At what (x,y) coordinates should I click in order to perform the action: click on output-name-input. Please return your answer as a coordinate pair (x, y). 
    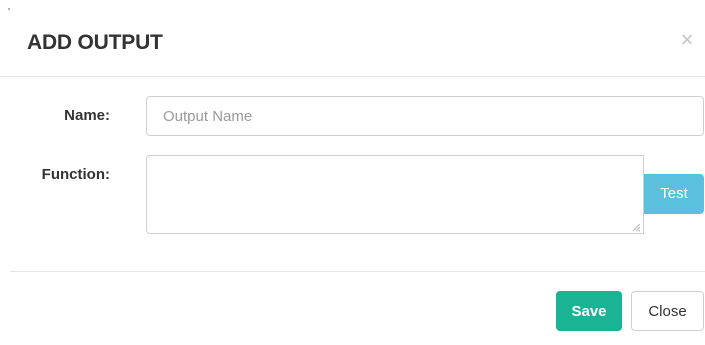
    Looking at the image, I should click on (425, 116).